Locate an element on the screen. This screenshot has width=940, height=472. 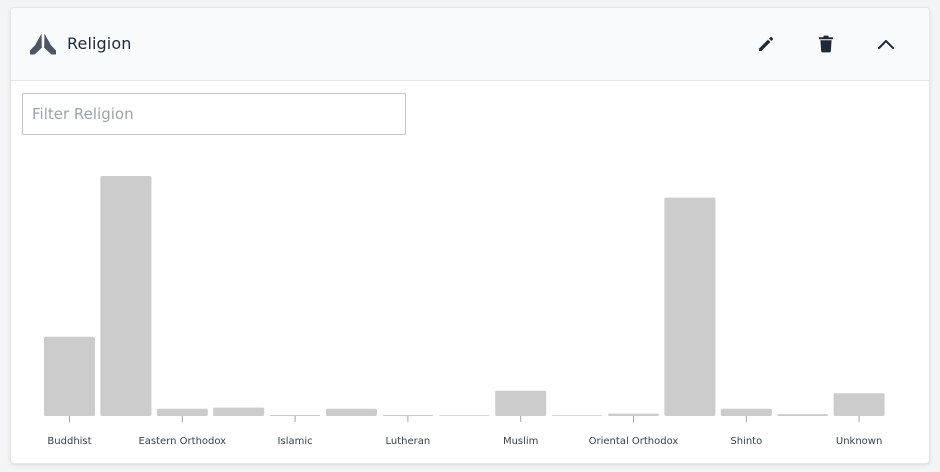
x-tick-label: Islamic is located at coordinates (295, 441).